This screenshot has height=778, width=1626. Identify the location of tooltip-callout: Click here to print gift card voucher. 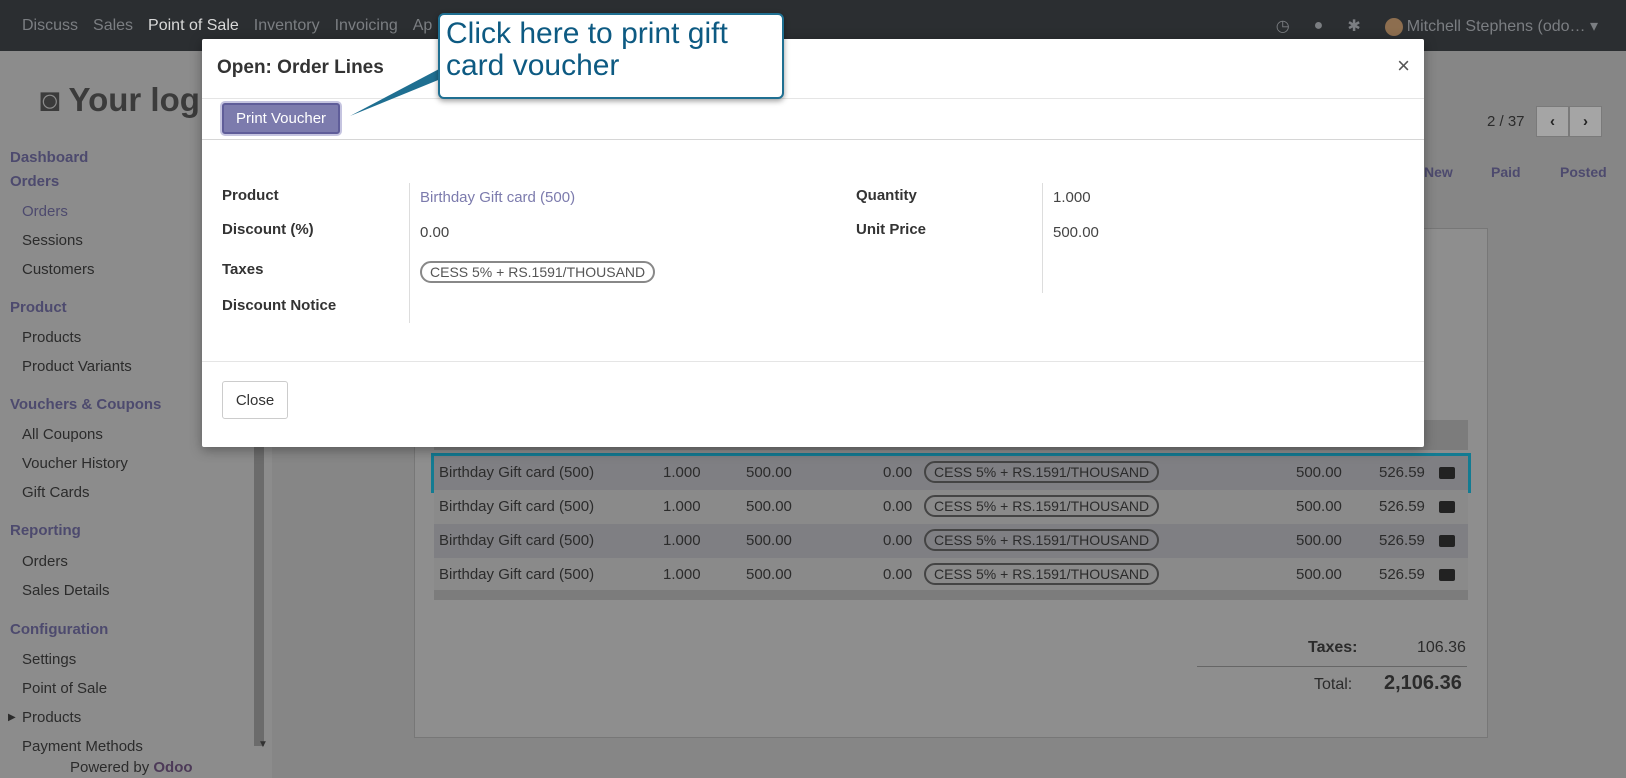
(611, 56).